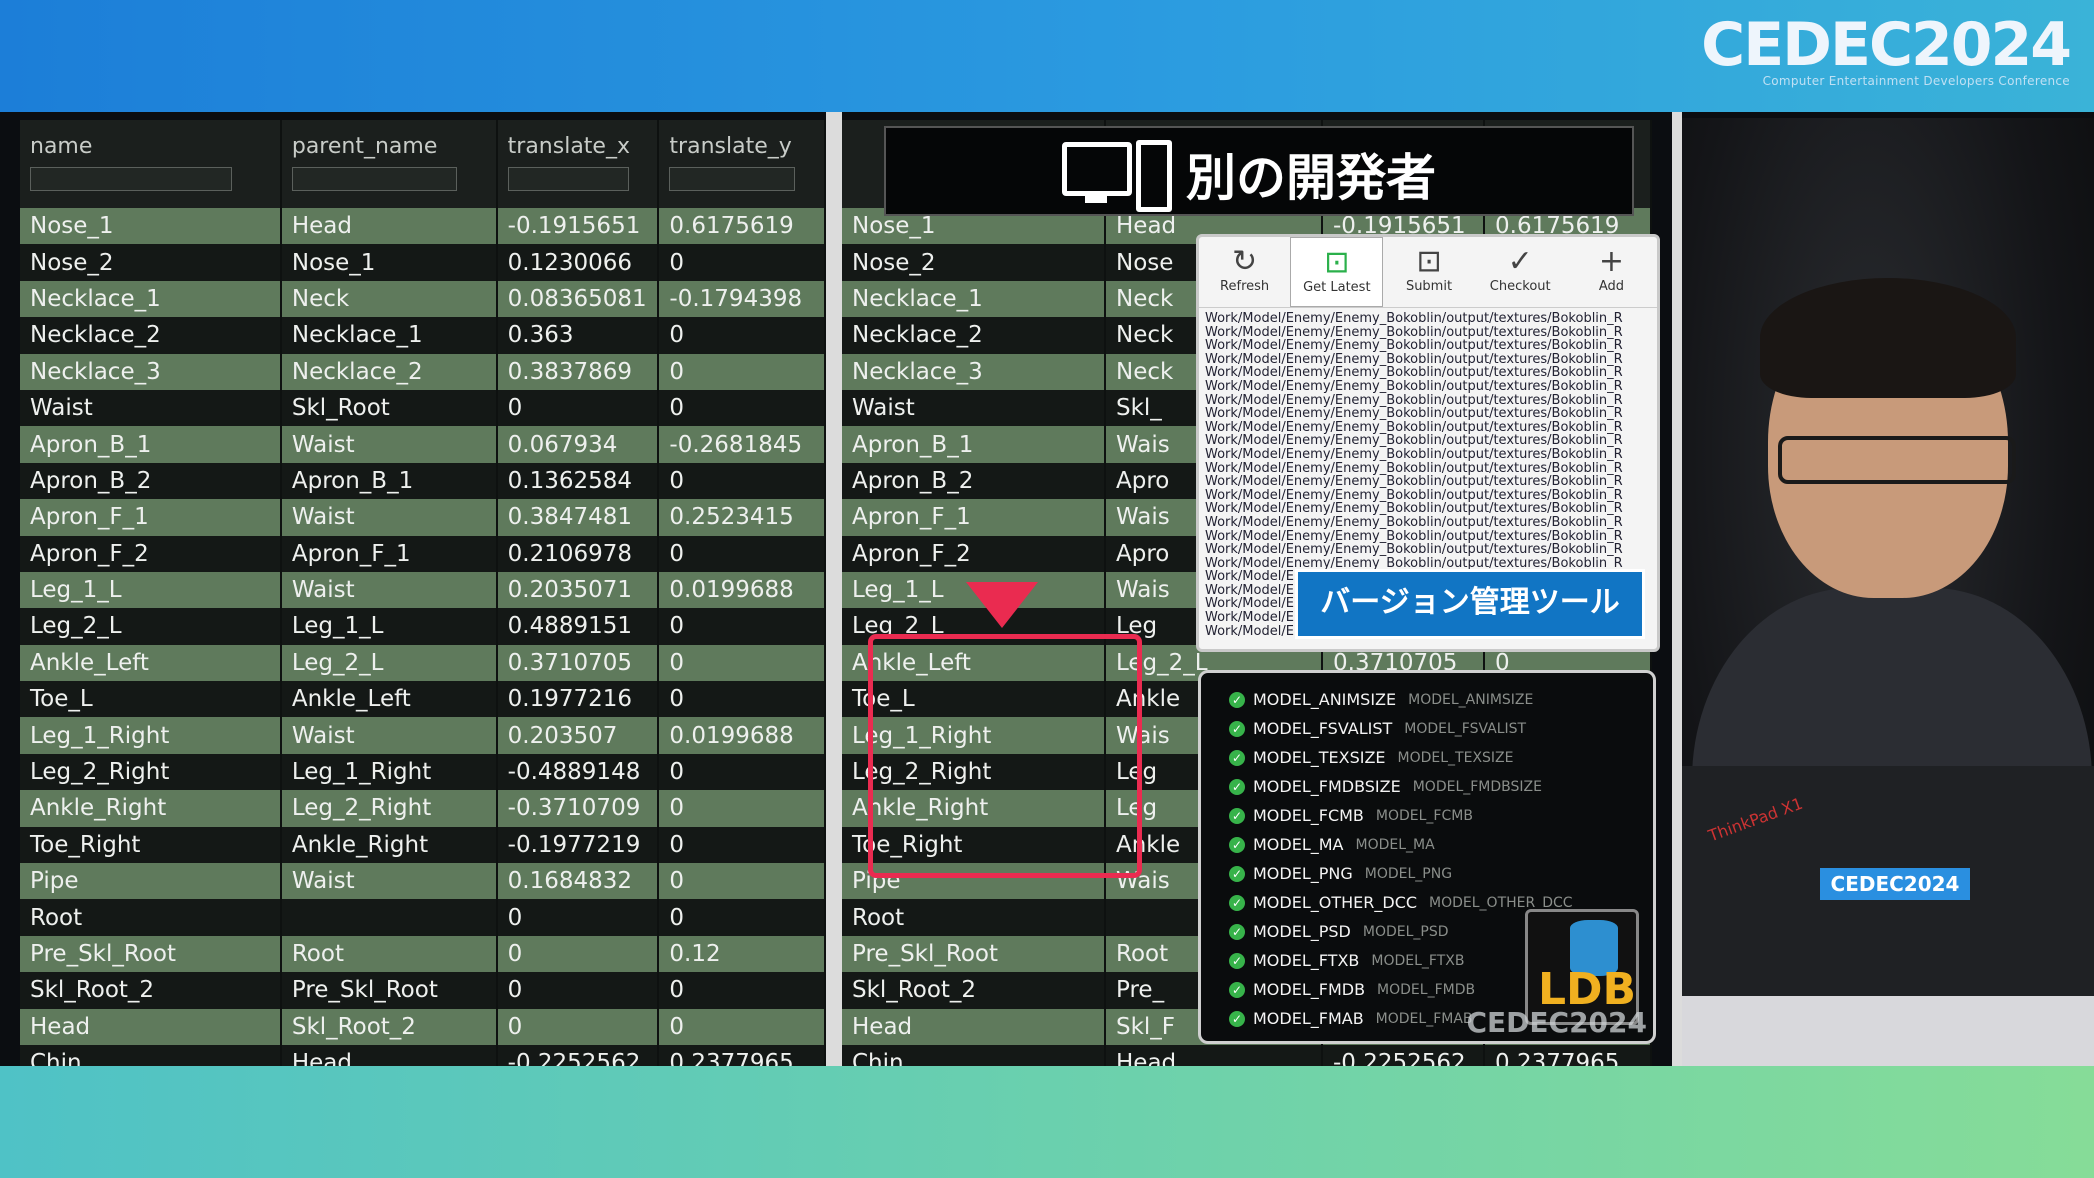 The image size is (2094, 1178). What do you see at coordinates (1427, 873) in the screenshot?
I see `ldb-item: ✓ MODEL_PNG MODEL_PNG` at bounding box center [1427, 873].